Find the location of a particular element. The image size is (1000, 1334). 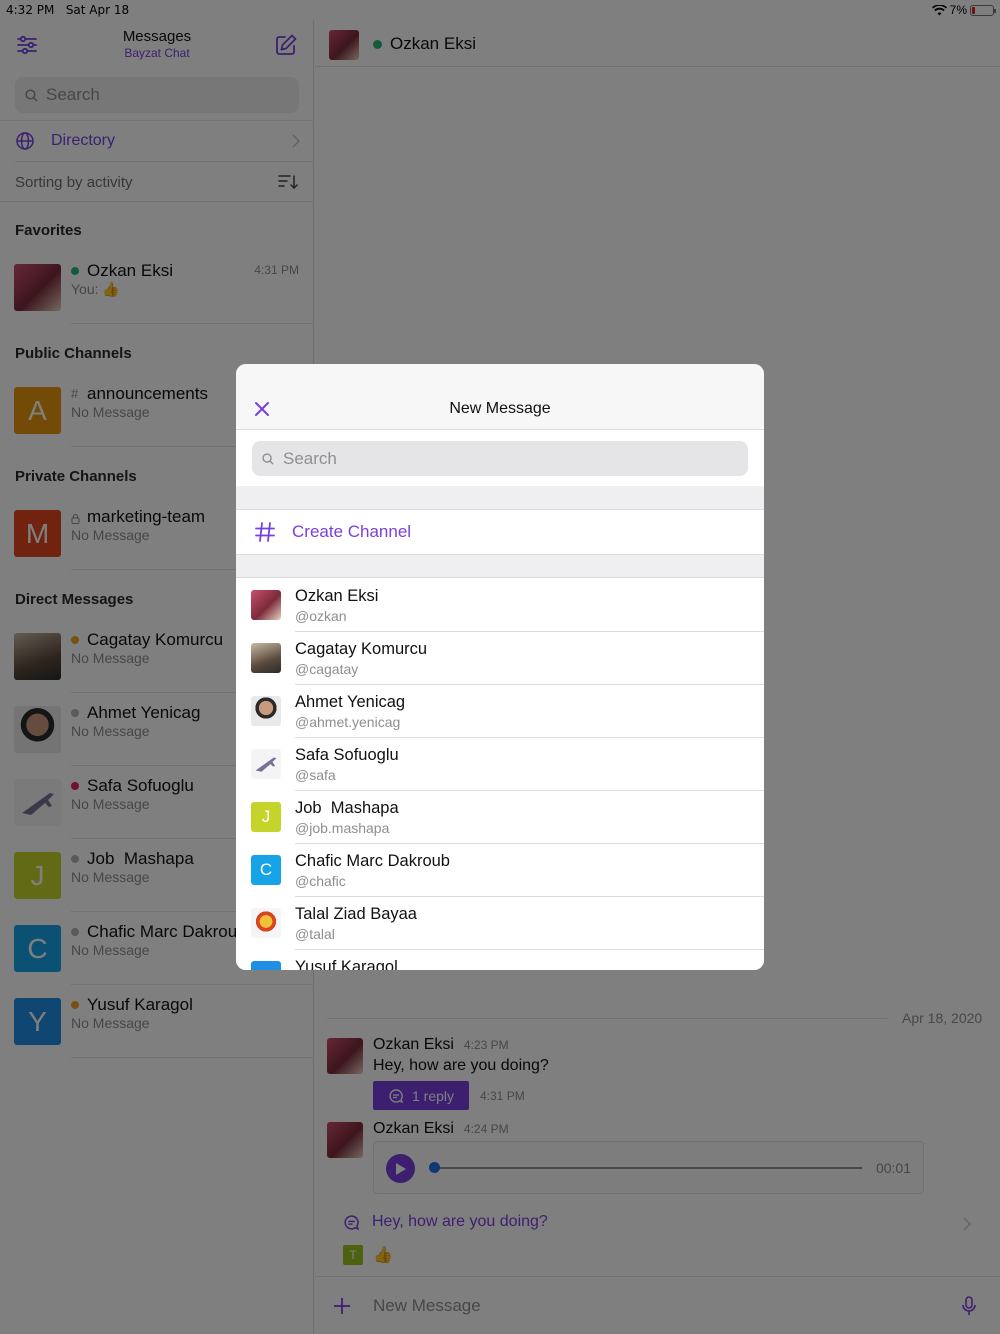

user-name: Safa Sofuoglu is located at coordinates (347, 755).